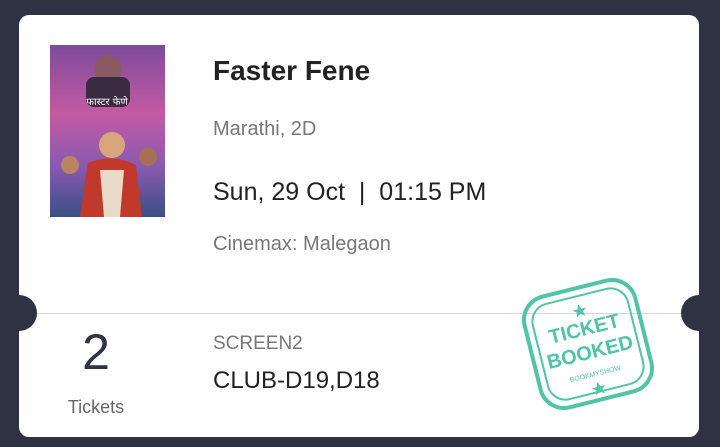  What do you see at coordinates (258, 343) in the screenshot?
I see `screen-number: SCREEN2` at bounding box center [258, 343].